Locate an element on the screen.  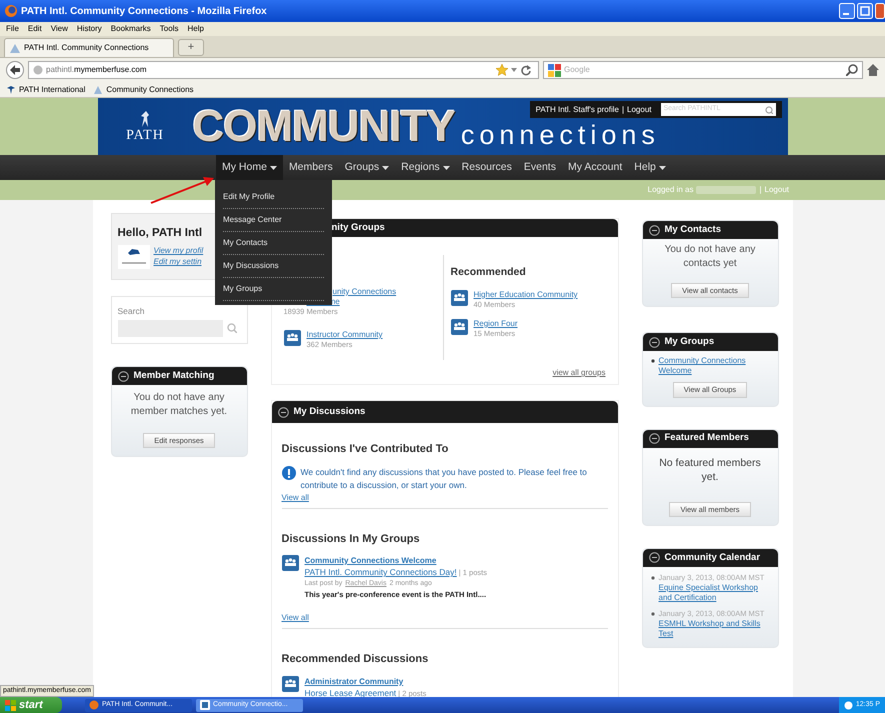
section-heading: Discussions In My Groups is located at coordinates (351, 539).